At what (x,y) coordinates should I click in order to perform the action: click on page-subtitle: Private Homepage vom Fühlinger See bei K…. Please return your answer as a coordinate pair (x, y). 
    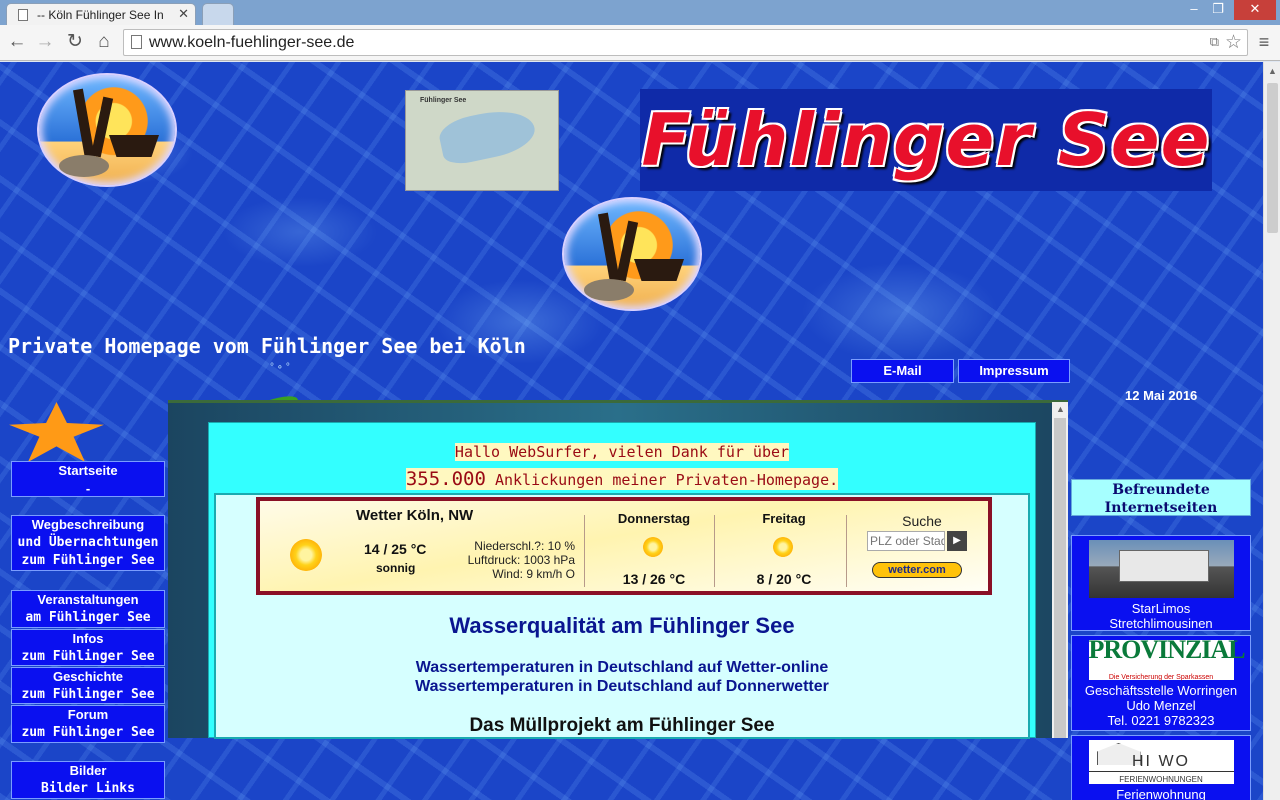
    Looking at the image, I should click on (267, 346).